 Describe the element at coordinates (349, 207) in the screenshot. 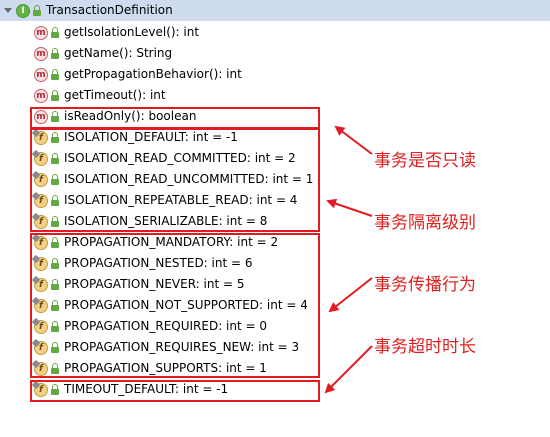

I see `isolation-arrow` at that location.